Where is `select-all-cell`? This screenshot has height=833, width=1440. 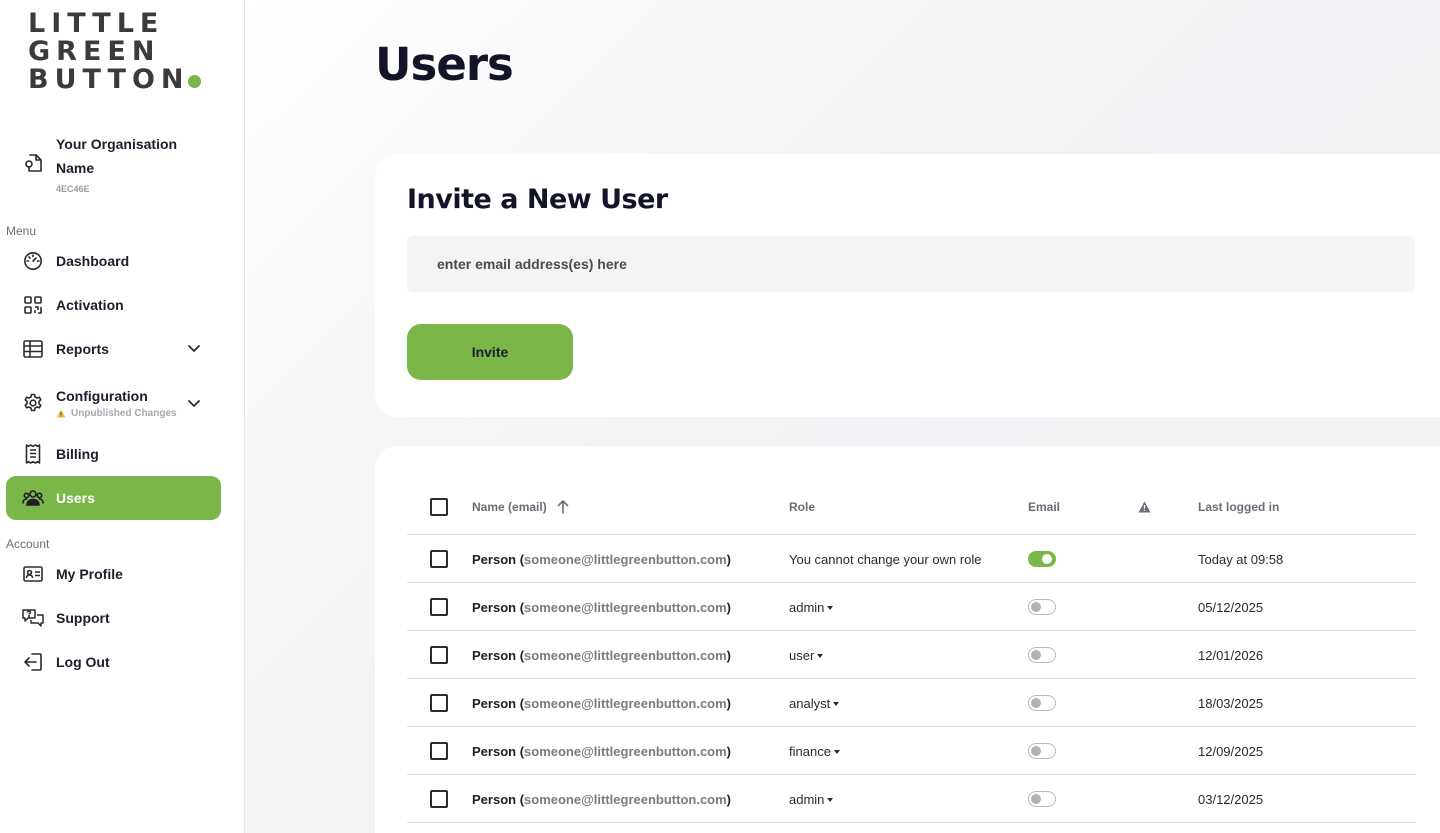
select-all-cell is located at coordinates (439, 506).